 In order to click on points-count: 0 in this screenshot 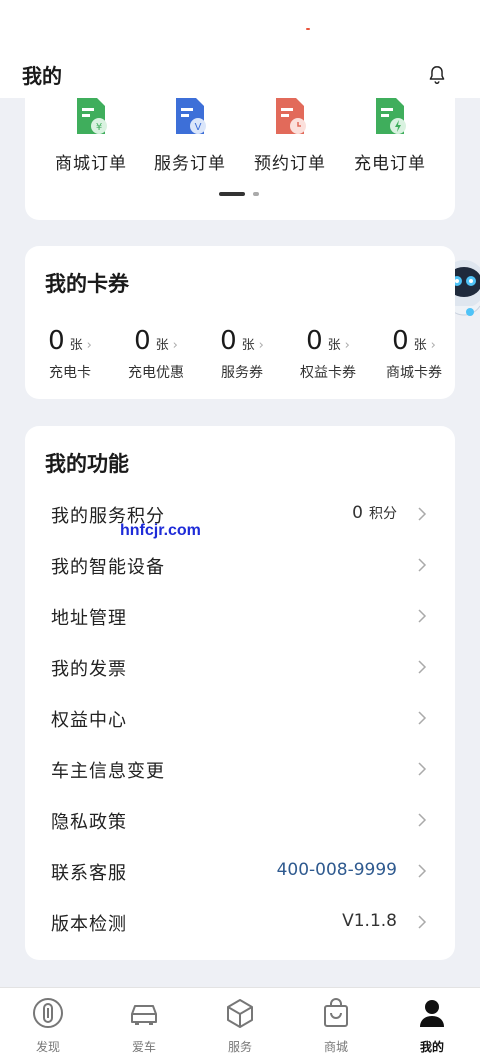, I will do `click(357, 513)`.